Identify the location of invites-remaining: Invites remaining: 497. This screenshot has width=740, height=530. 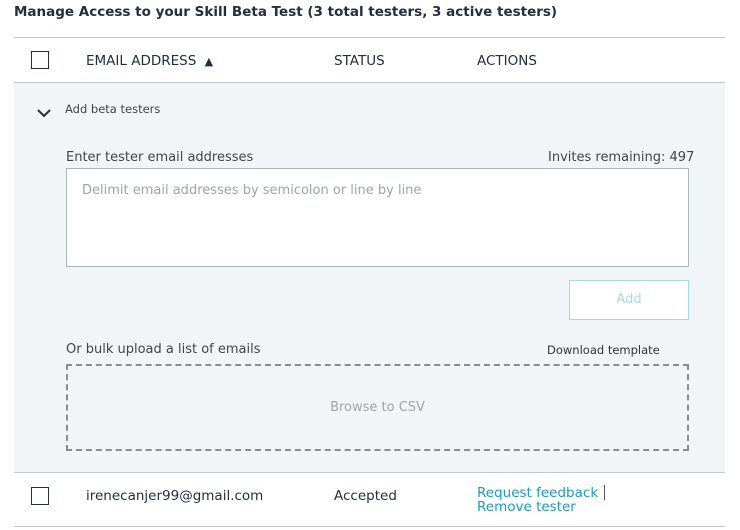
(621, 157).